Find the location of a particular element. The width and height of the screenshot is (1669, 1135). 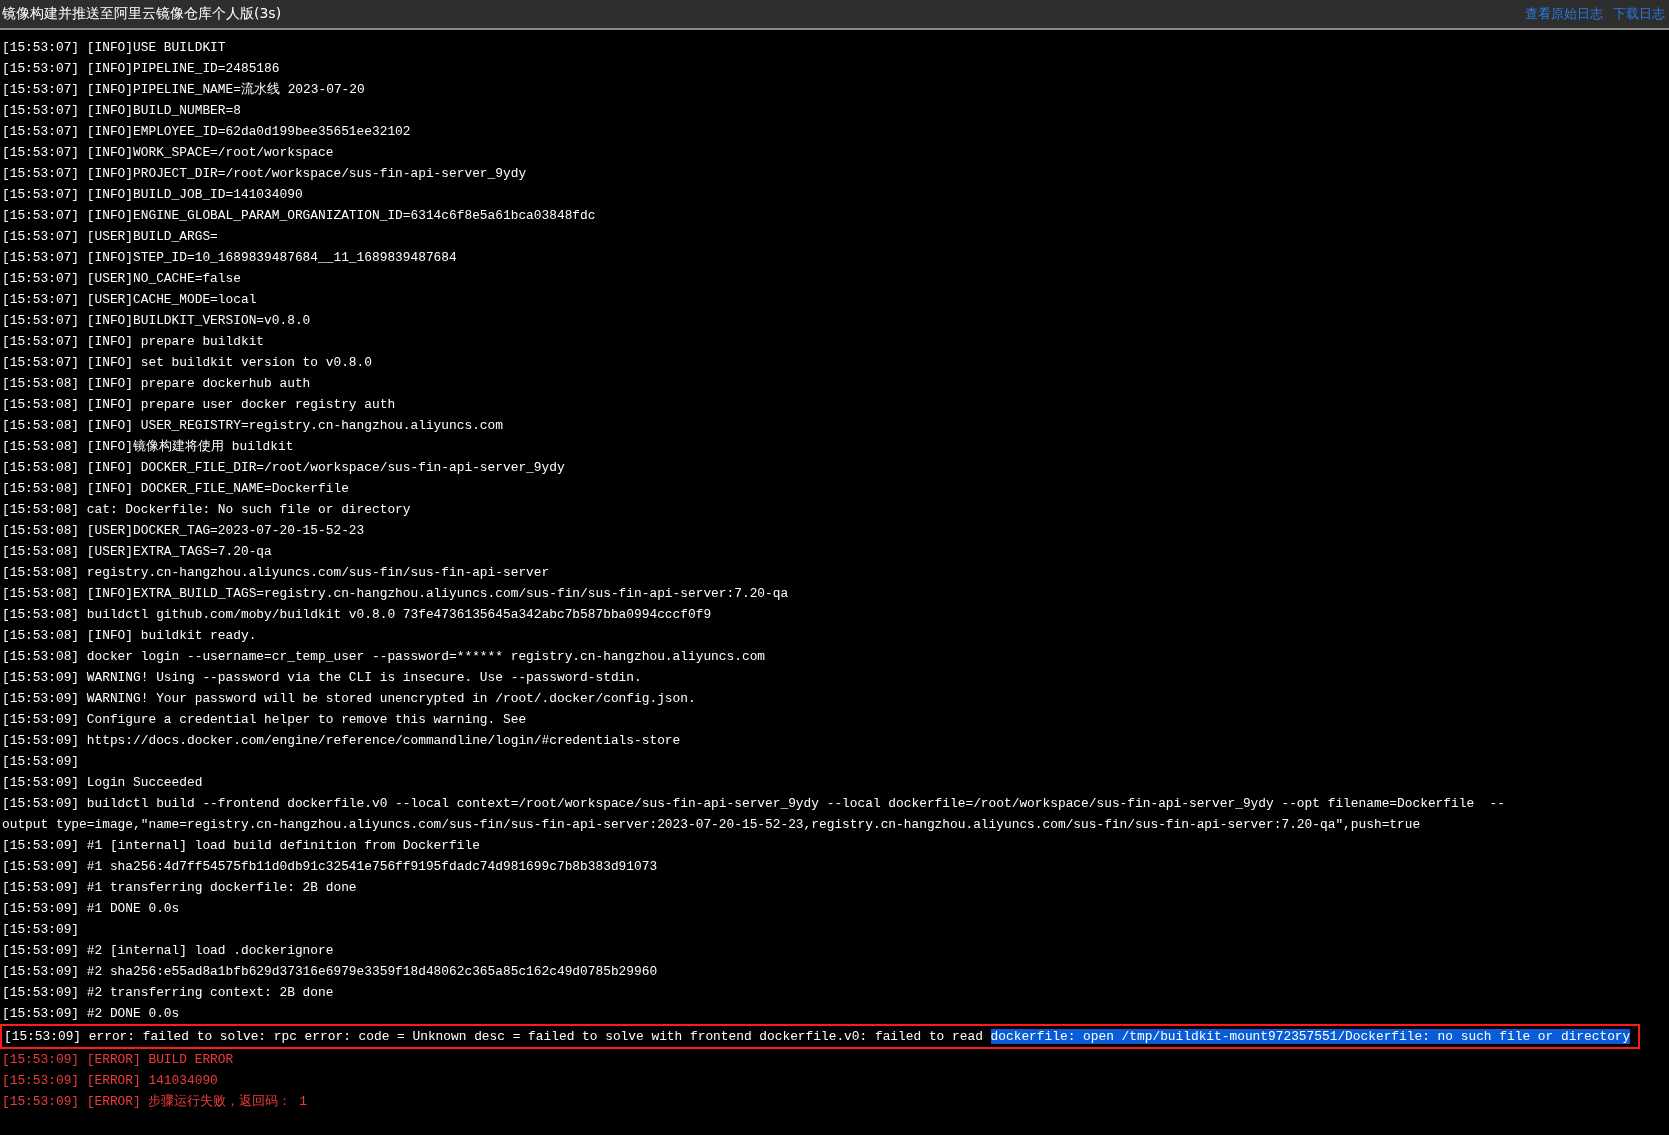

log-line: [15:53:07] [INFO]ENGINE_GLOBAL_PARAM_ORGANIZATION_ID=6314c6f8e5a61bca03848fdc is located at coordinates (299, 216).